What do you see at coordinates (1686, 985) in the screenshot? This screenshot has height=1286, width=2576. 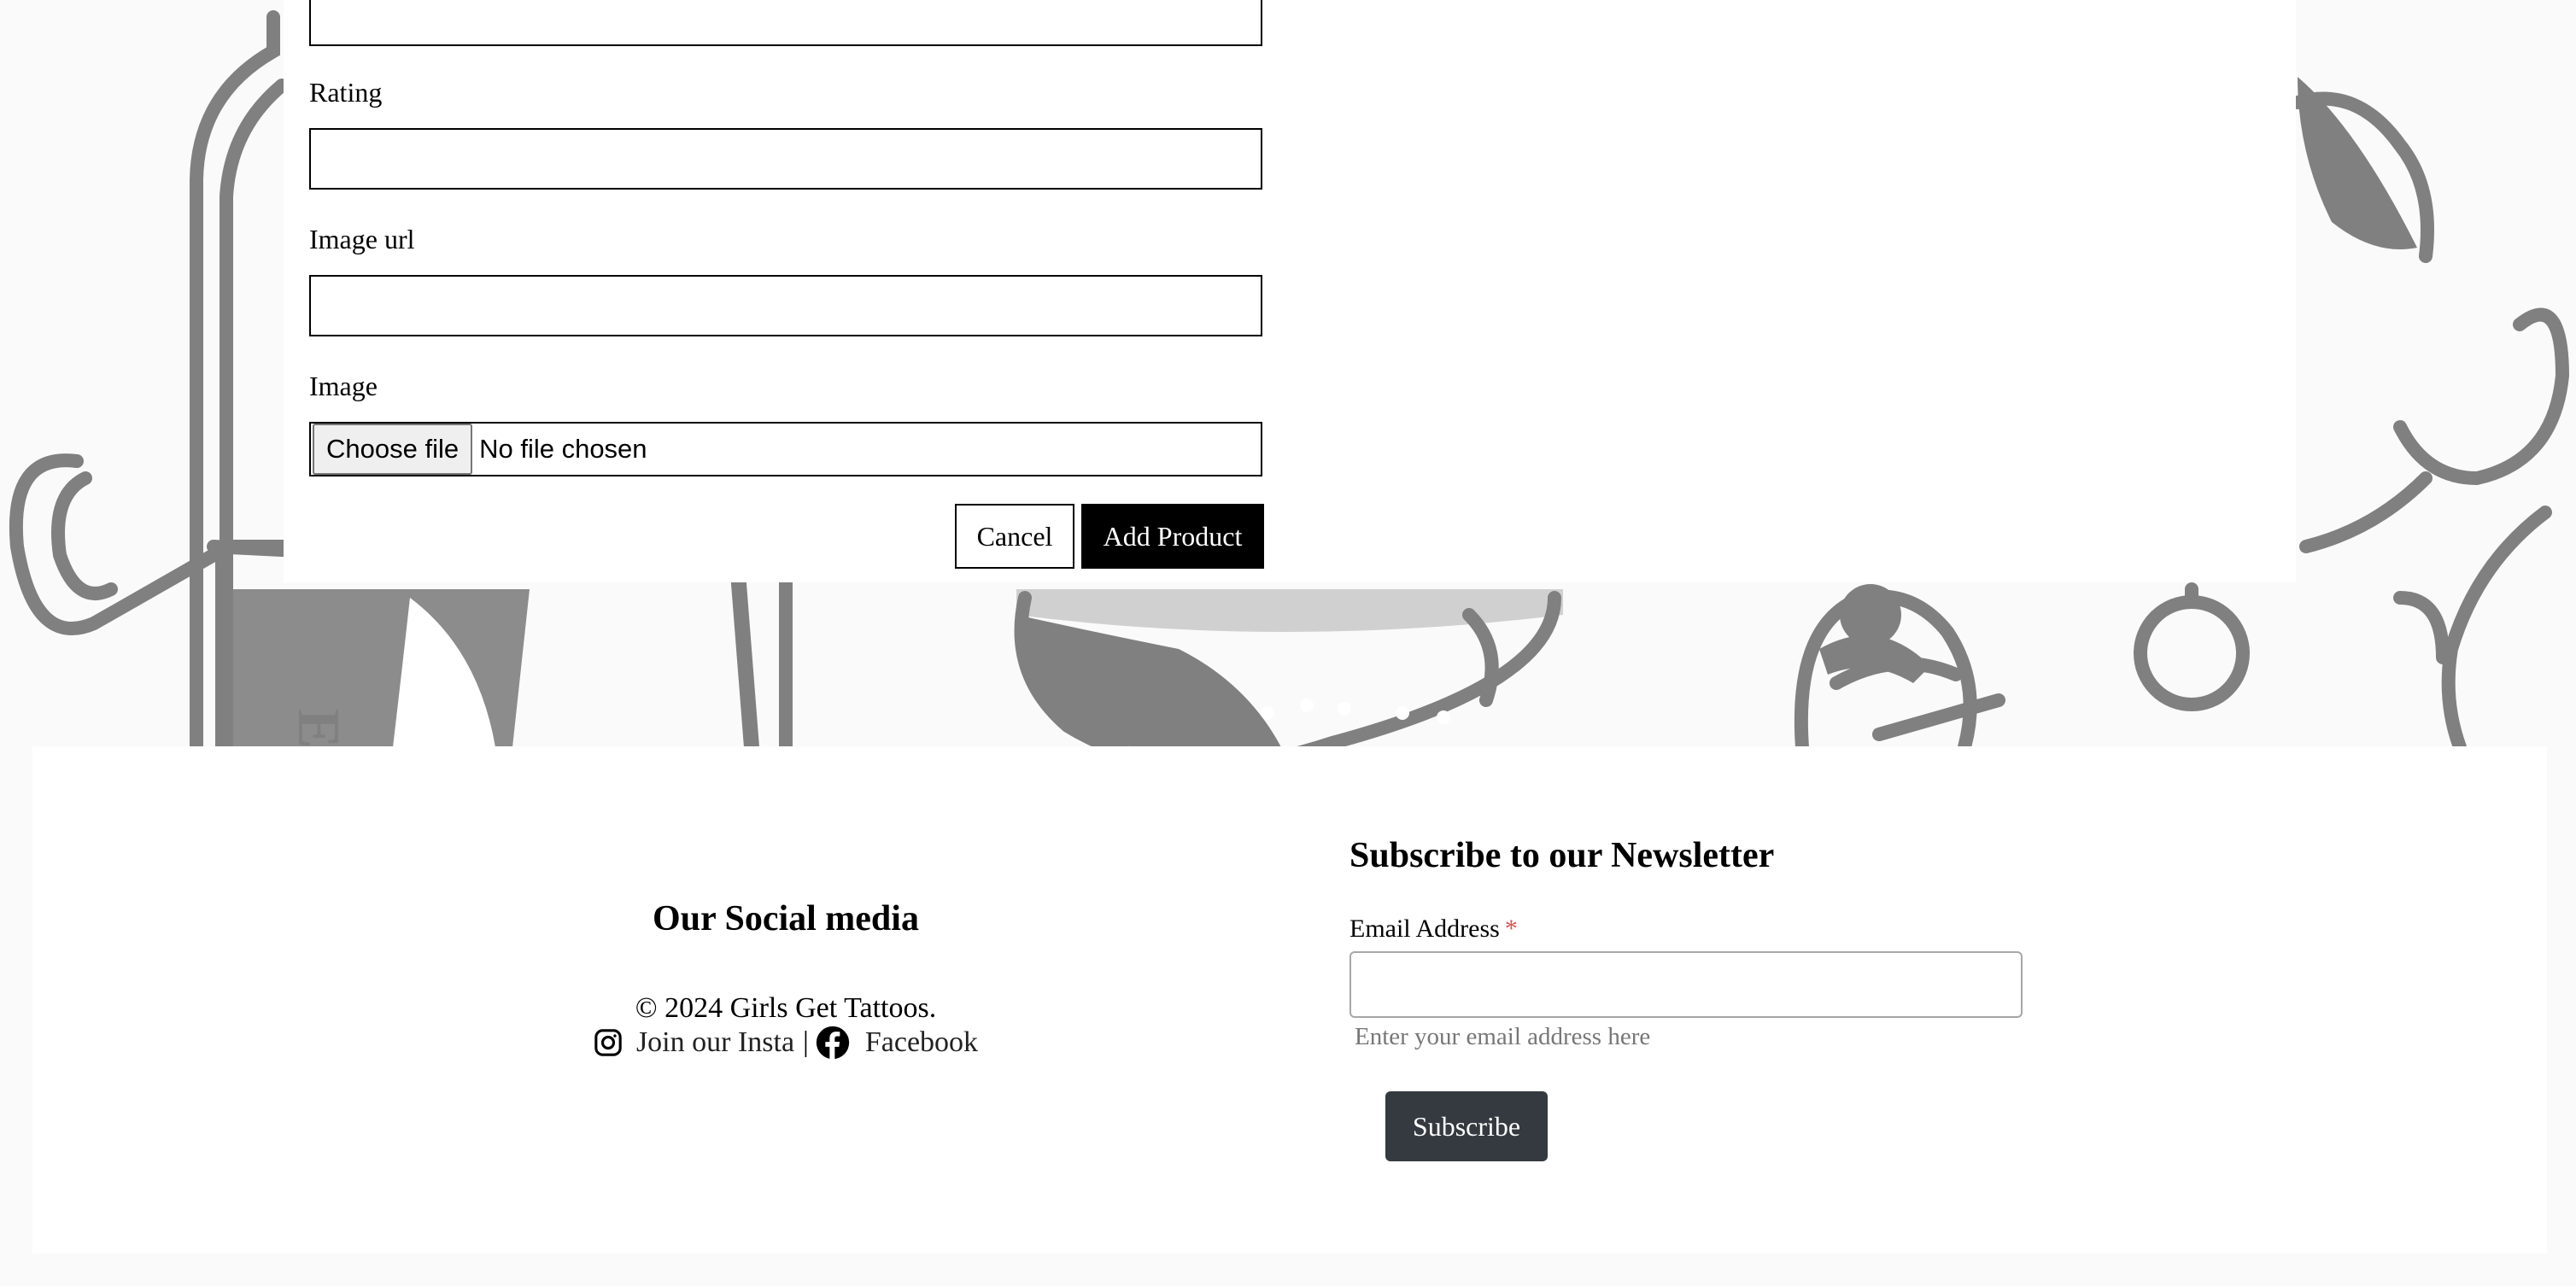 I see `email-field` at bounding box center [1686, 985].